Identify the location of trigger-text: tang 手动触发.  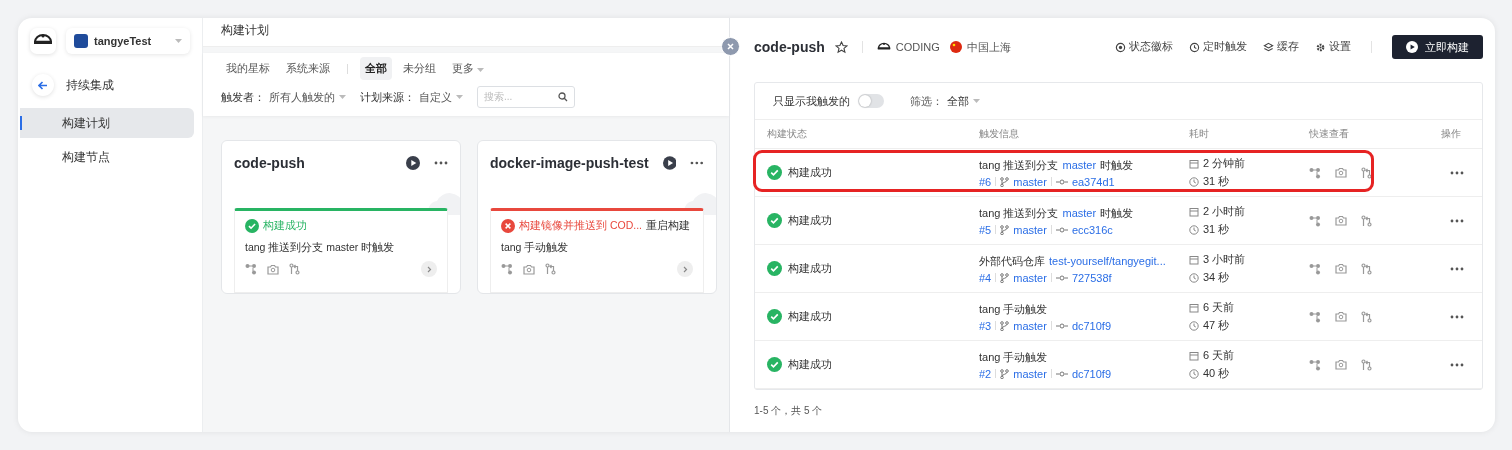
(535, 248).